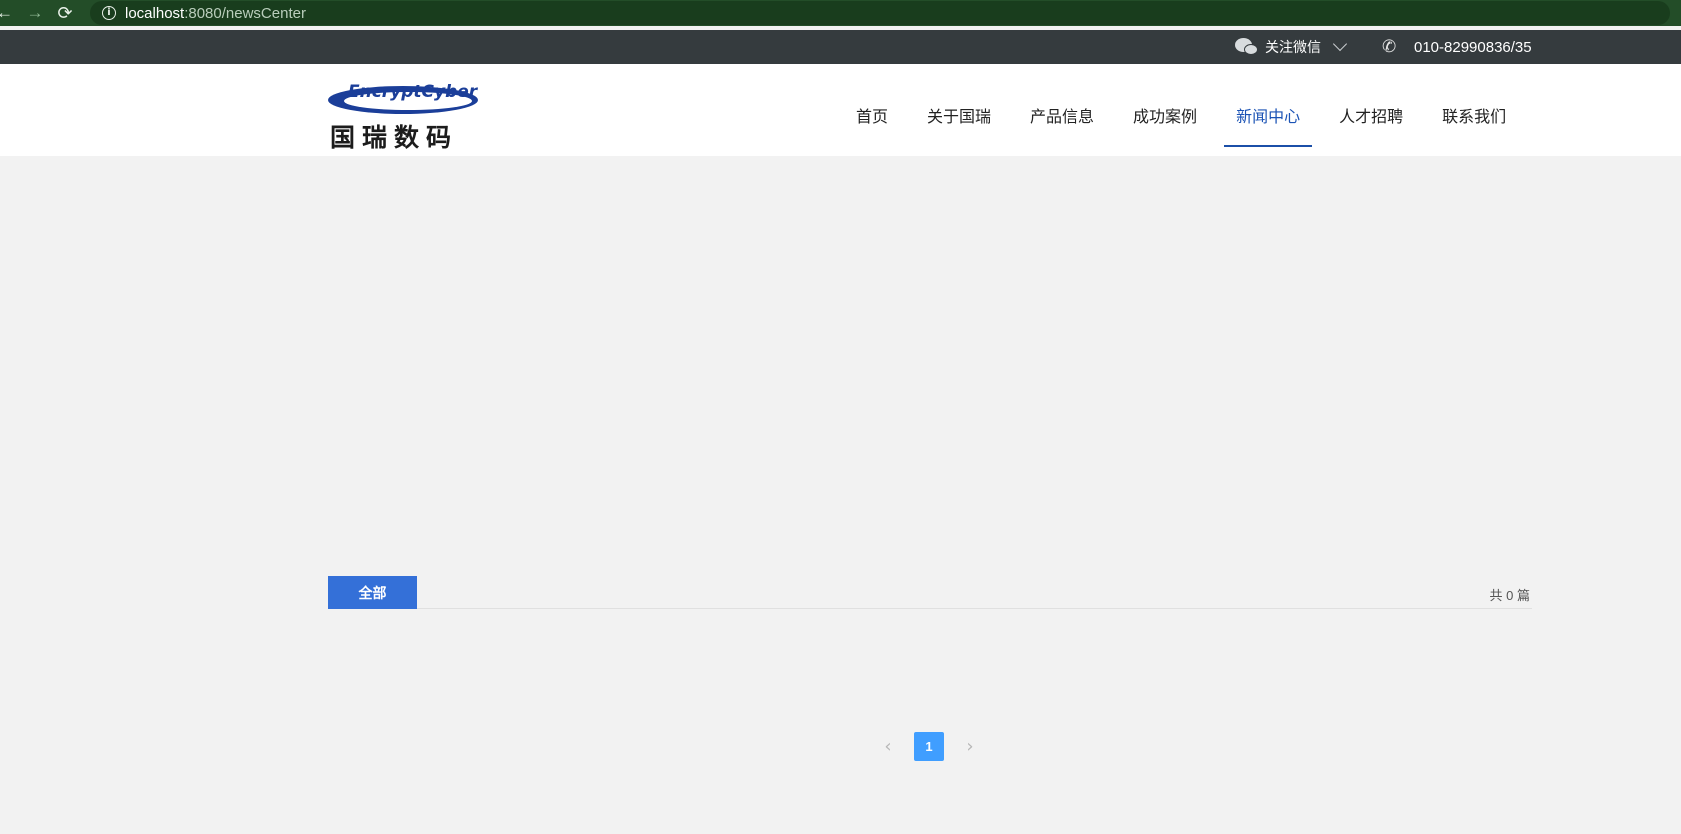 Image resolution: width=1681 pixels, height=834 pixels. What do you see at coordinates (6, 13) in the screenshot?
I see `back-icon: ←` at bounding box center [6, 13].